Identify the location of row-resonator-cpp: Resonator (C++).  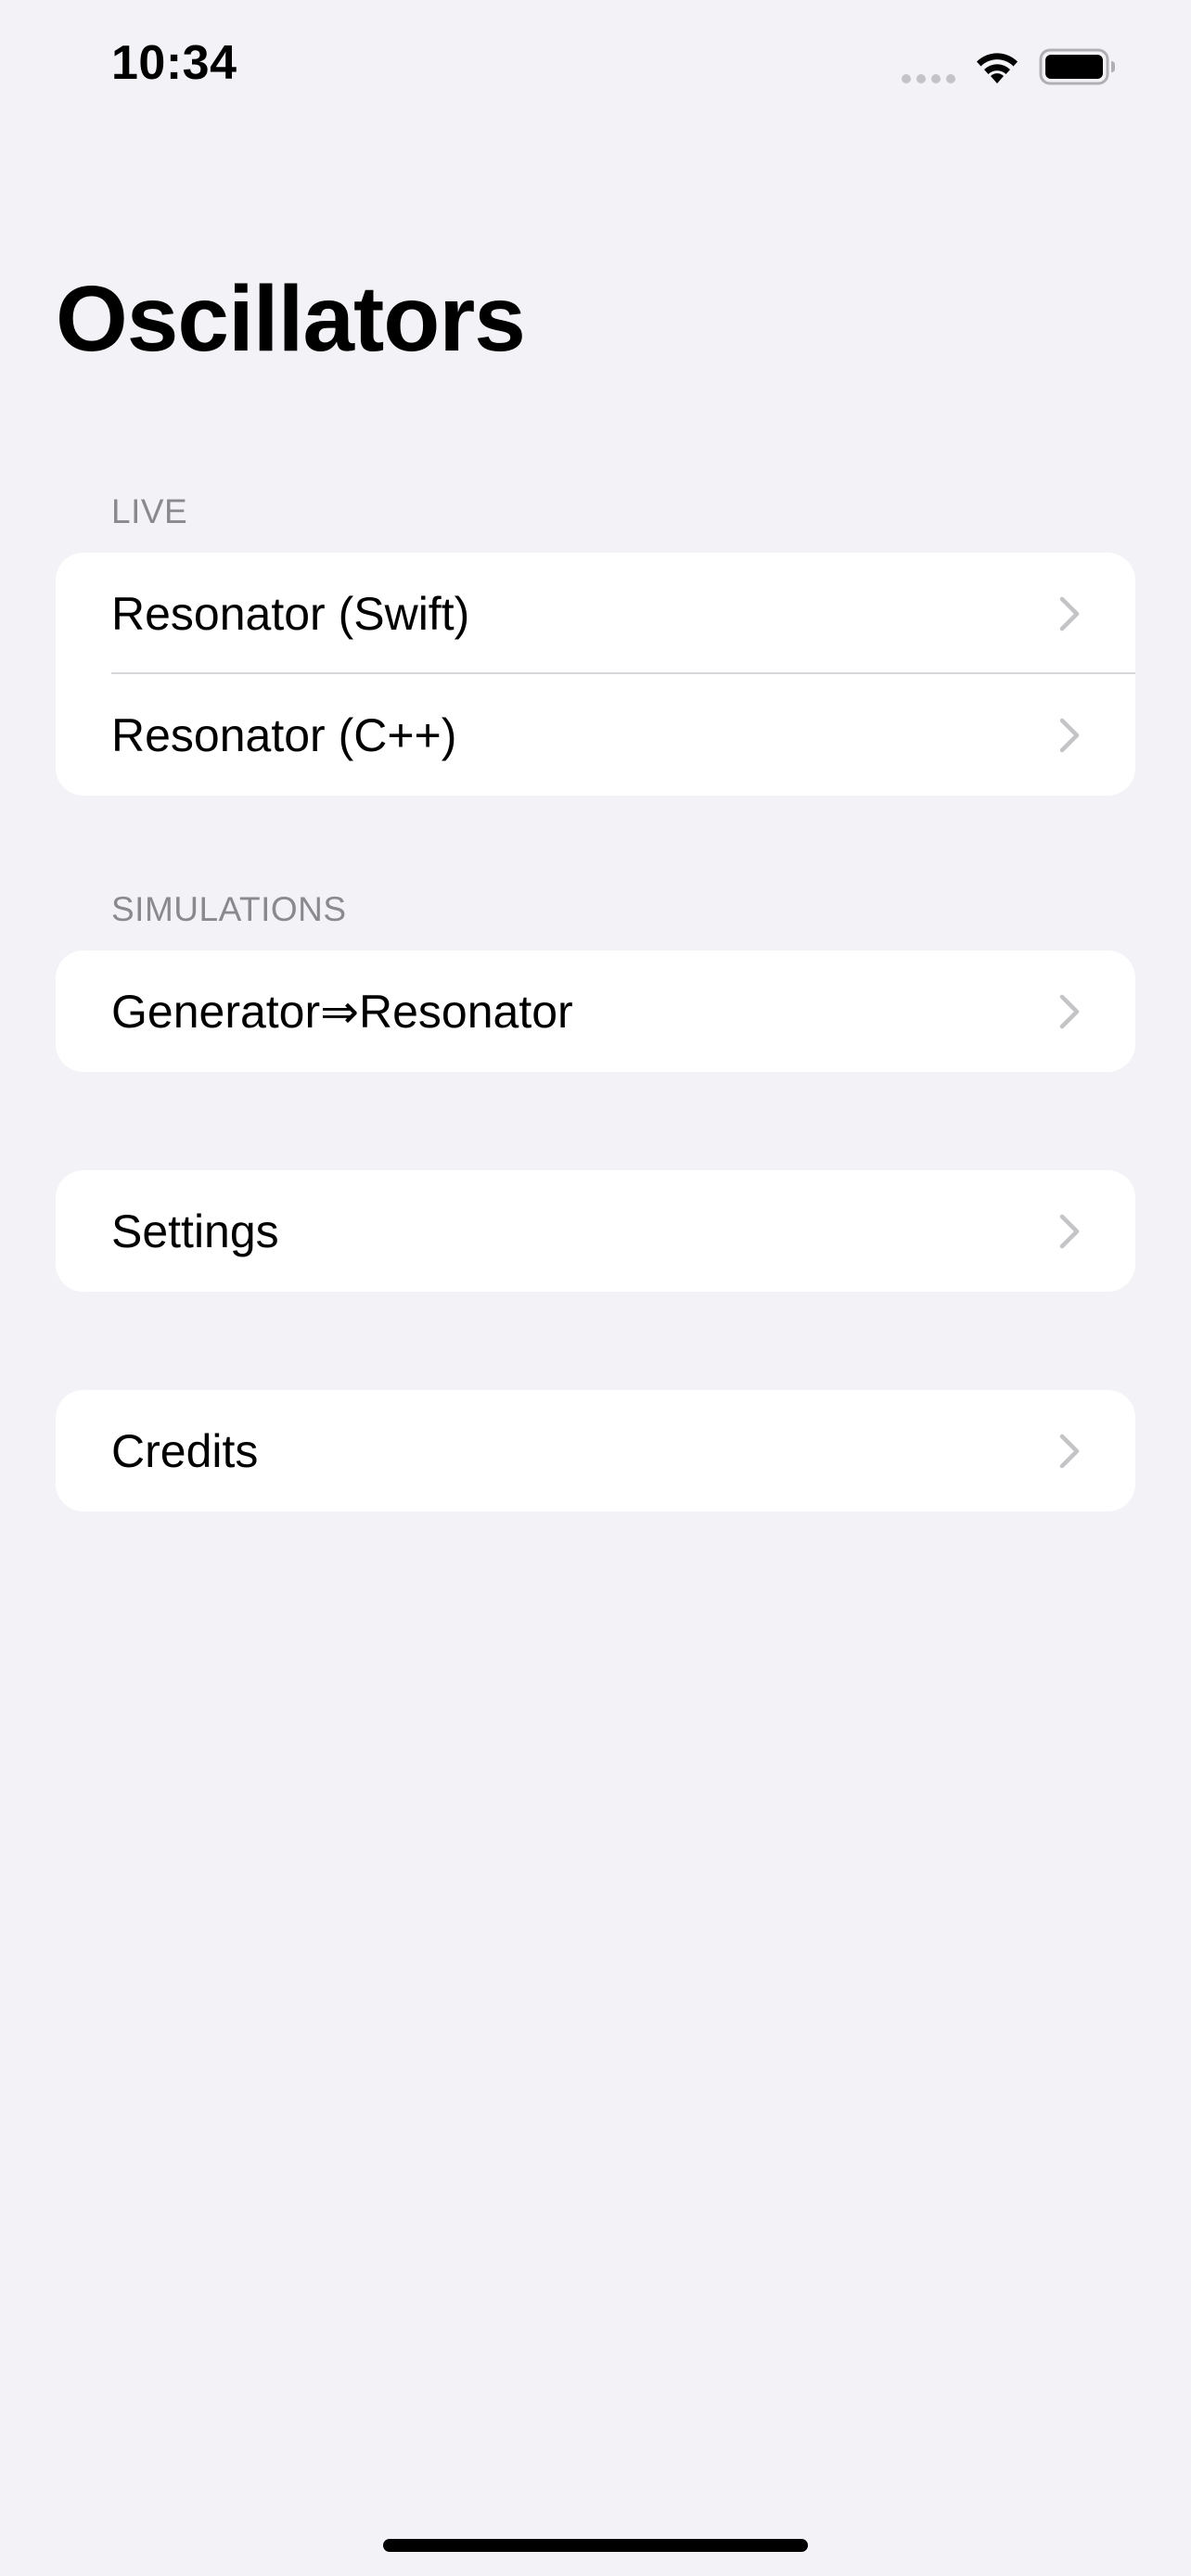
(595, 735).